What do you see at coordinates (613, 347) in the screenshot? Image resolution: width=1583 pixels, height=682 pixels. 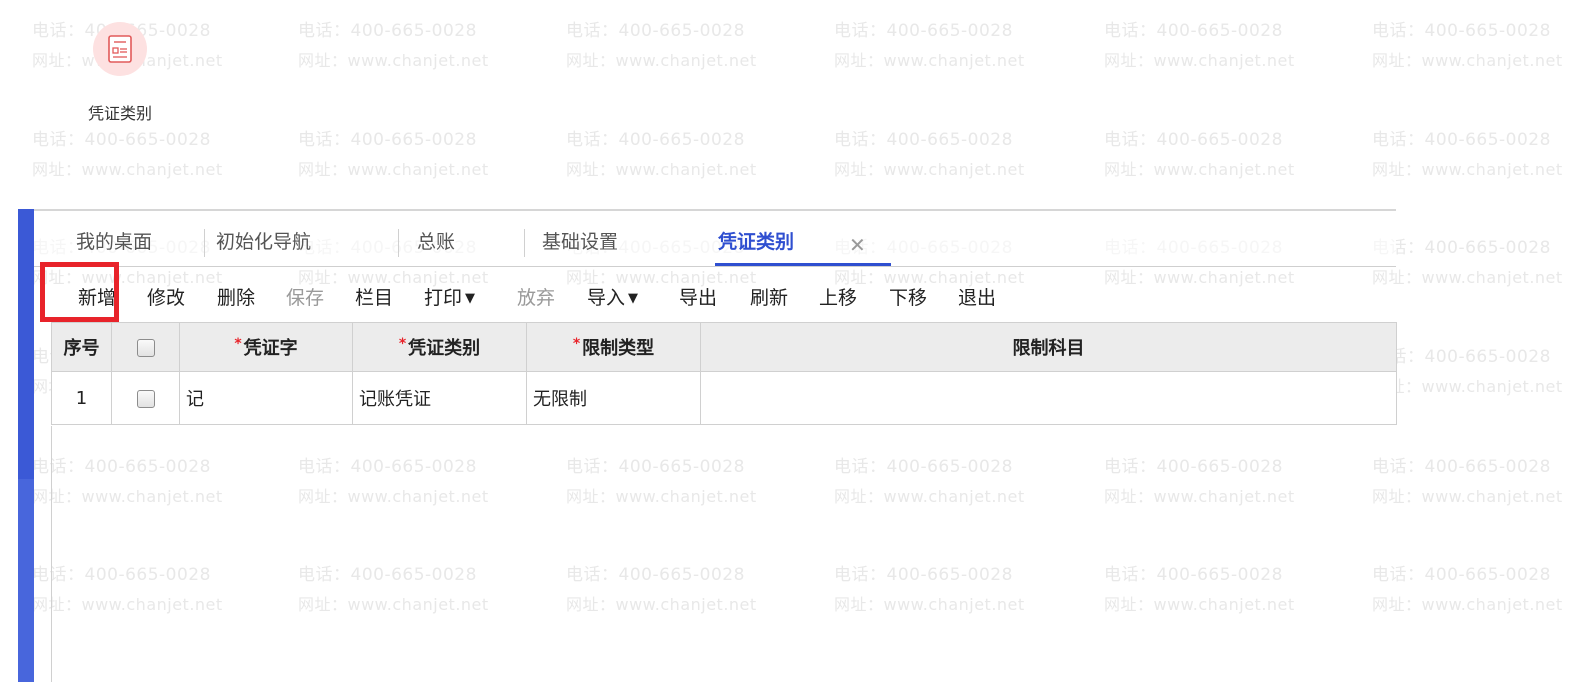 I see `column-header-restrict-type: * 限制类型` at bounding box center [613, 347].